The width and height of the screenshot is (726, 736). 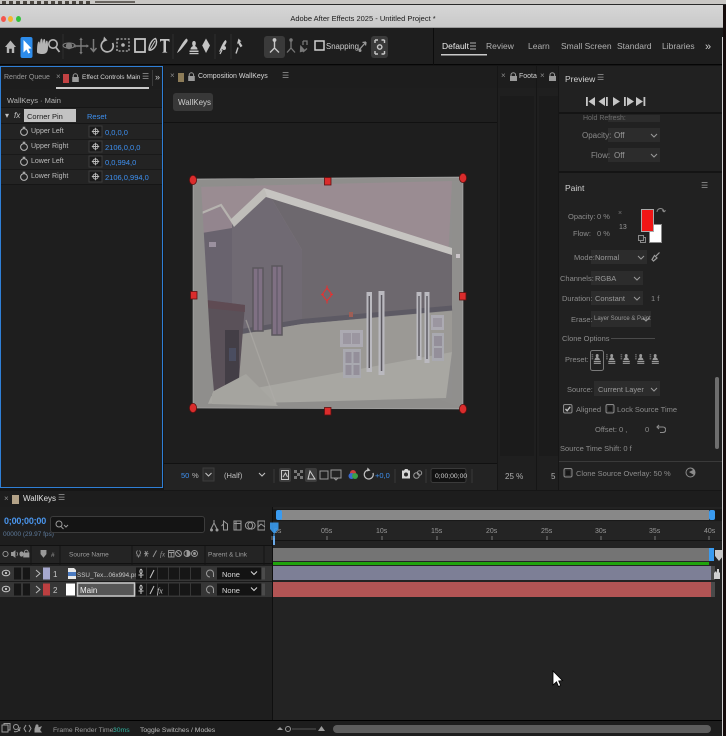 What do you see at coordinates (228, 555) in the screenshot?
I see `svg-text: Parent & Link` at bounding box center [228, 555].